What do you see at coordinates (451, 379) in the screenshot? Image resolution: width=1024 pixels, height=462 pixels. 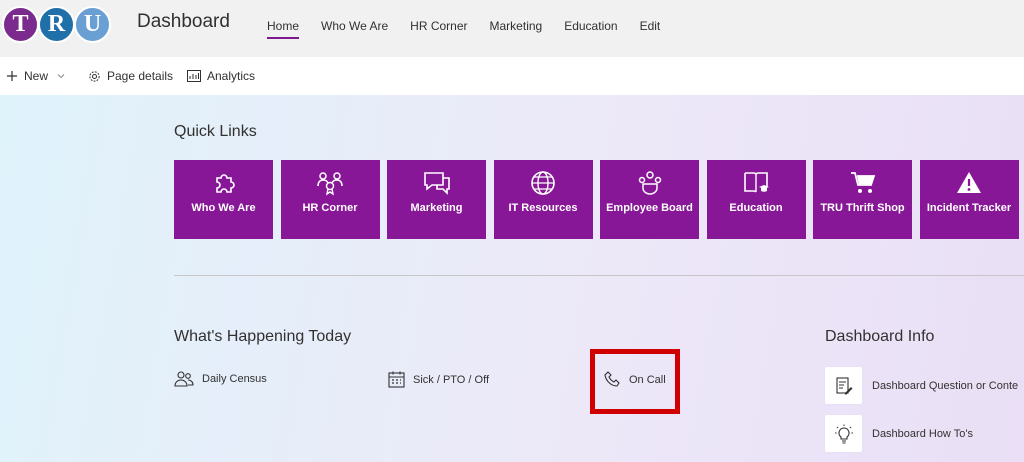 I see `sick-pto-off-label: Sick / PTO / Off` at bounding box center [451, 379].